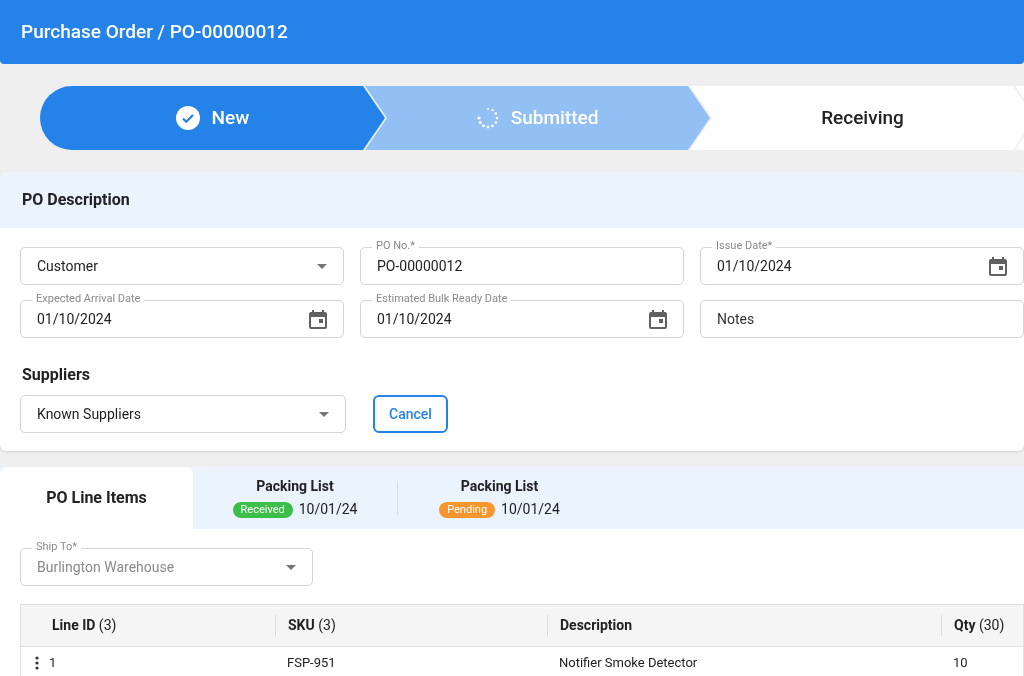 This screenshot has width=1024, height=676. What do you see at coordinates (628, 663) in the screenshot?
I see `table-cell-text: Notifier Smoke Detector` at bounding box center [628, 663].